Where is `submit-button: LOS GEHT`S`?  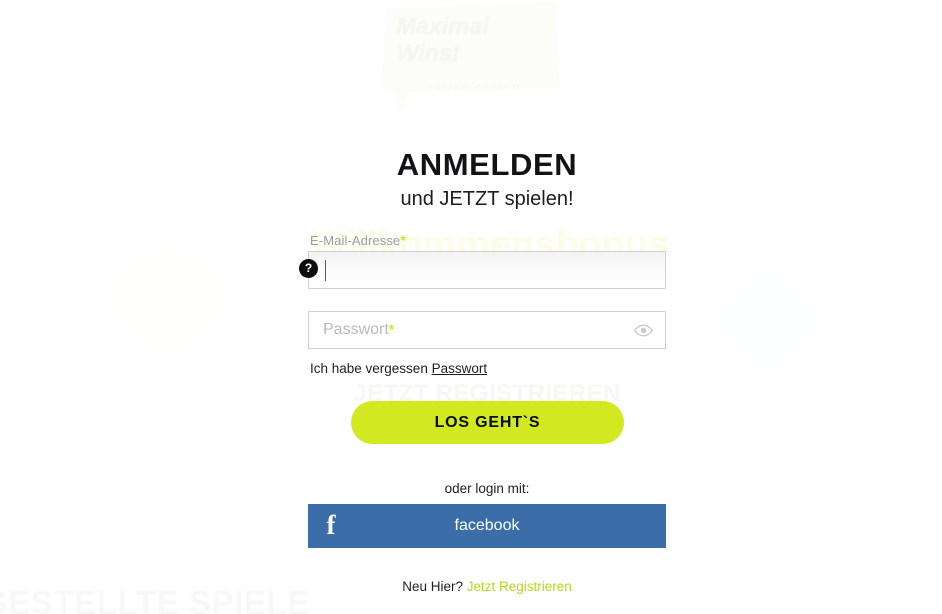
submit-button: LOS GEHT`S is located at coordinates (487, 422).